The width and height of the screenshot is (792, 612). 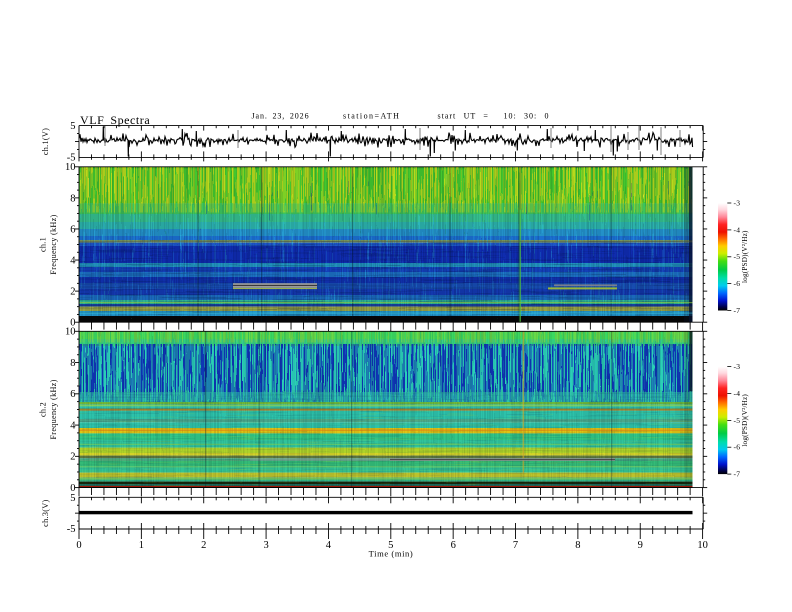 I want to click on svg-text: 7, so click(x=515, y=545).